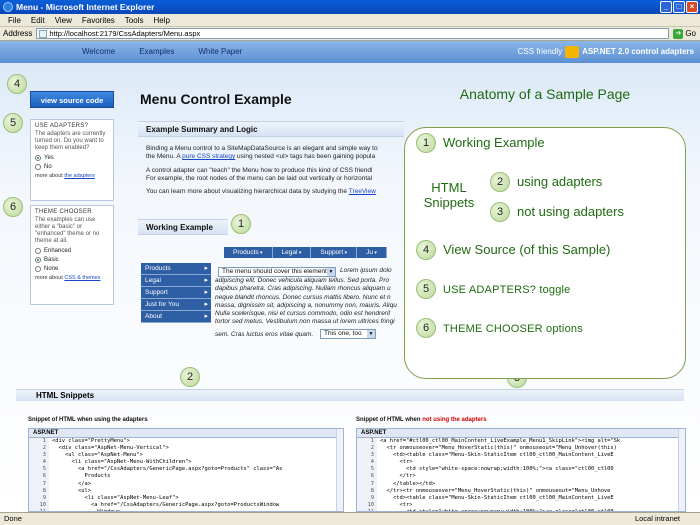  Describe the element at coordinates (156, 52) in the screenshot. I see `nav-examples: Examples` at that location.